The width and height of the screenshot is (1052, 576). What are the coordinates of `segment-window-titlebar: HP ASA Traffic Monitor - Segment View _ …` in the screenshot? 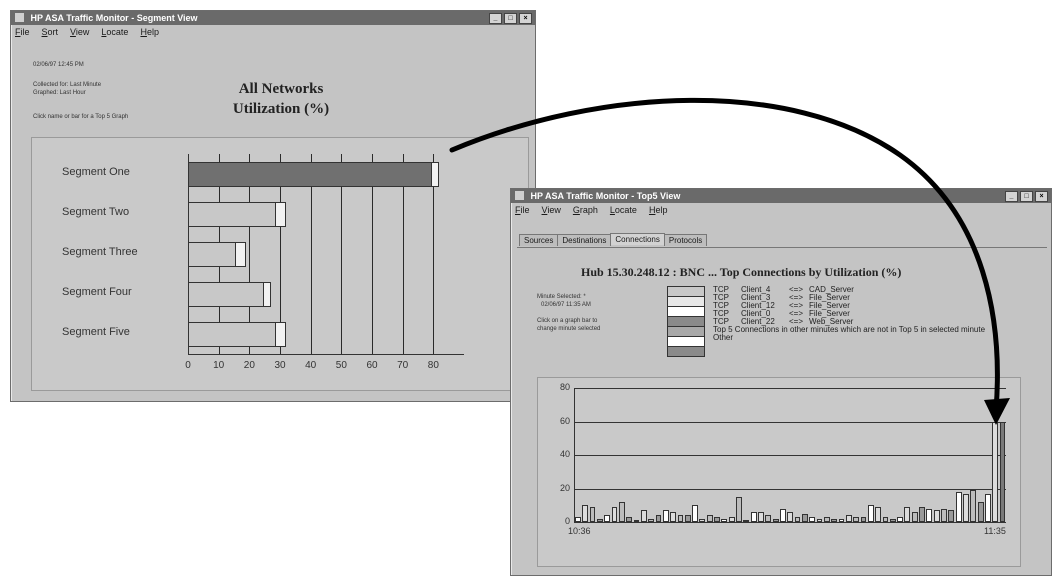 It's located at (273, 18).